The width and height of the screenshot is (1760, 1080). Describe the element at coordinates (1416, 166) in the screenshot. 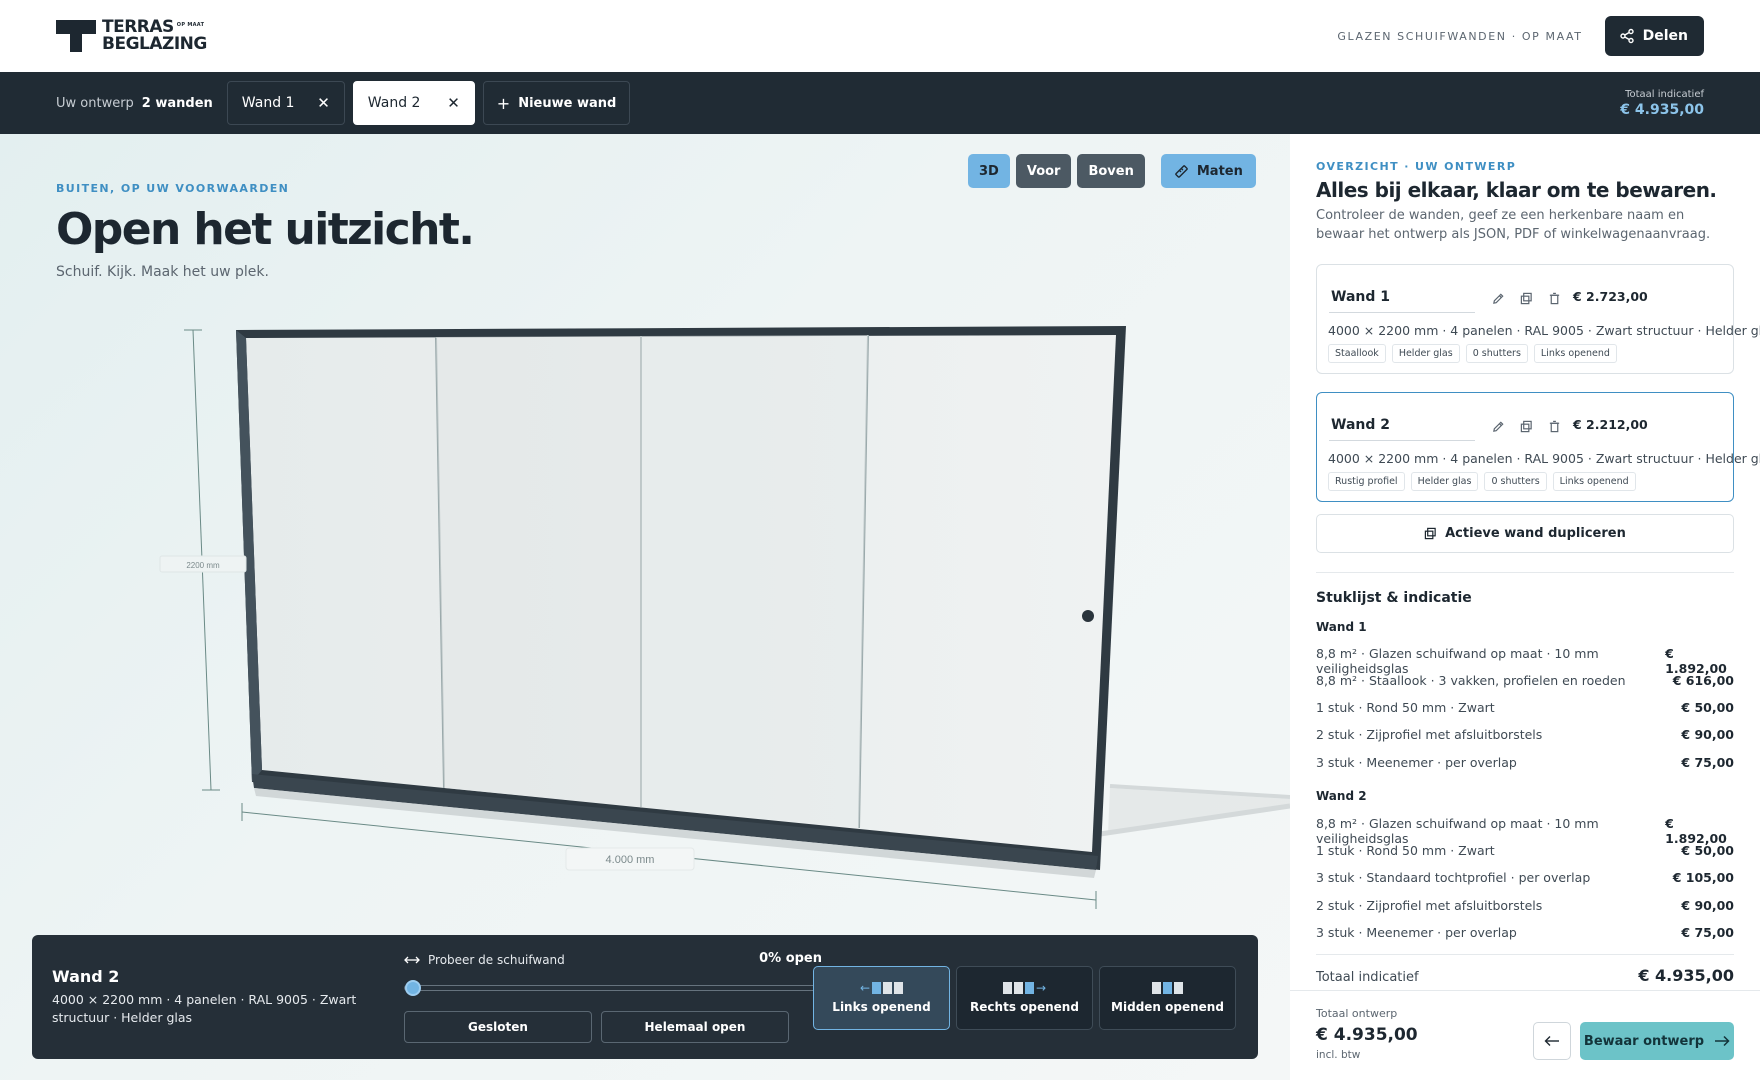

I see `panel-eyebrow: OVERZICHT · UW ONTWERP` at that location.